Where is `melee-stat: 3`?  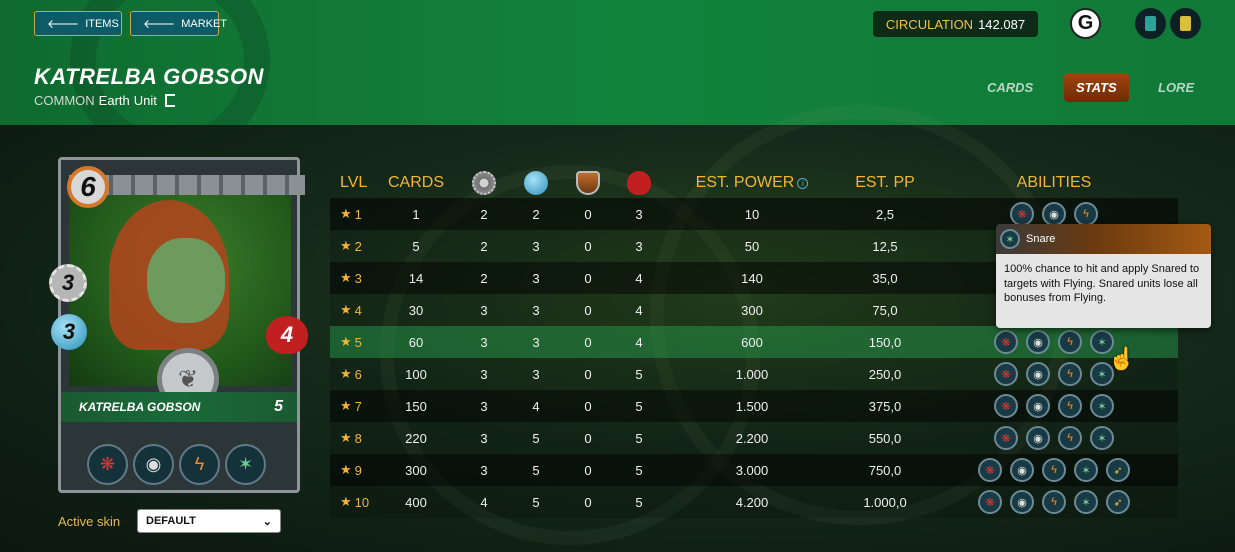 melee-stat: 3 is located at coordinates (68, 283).